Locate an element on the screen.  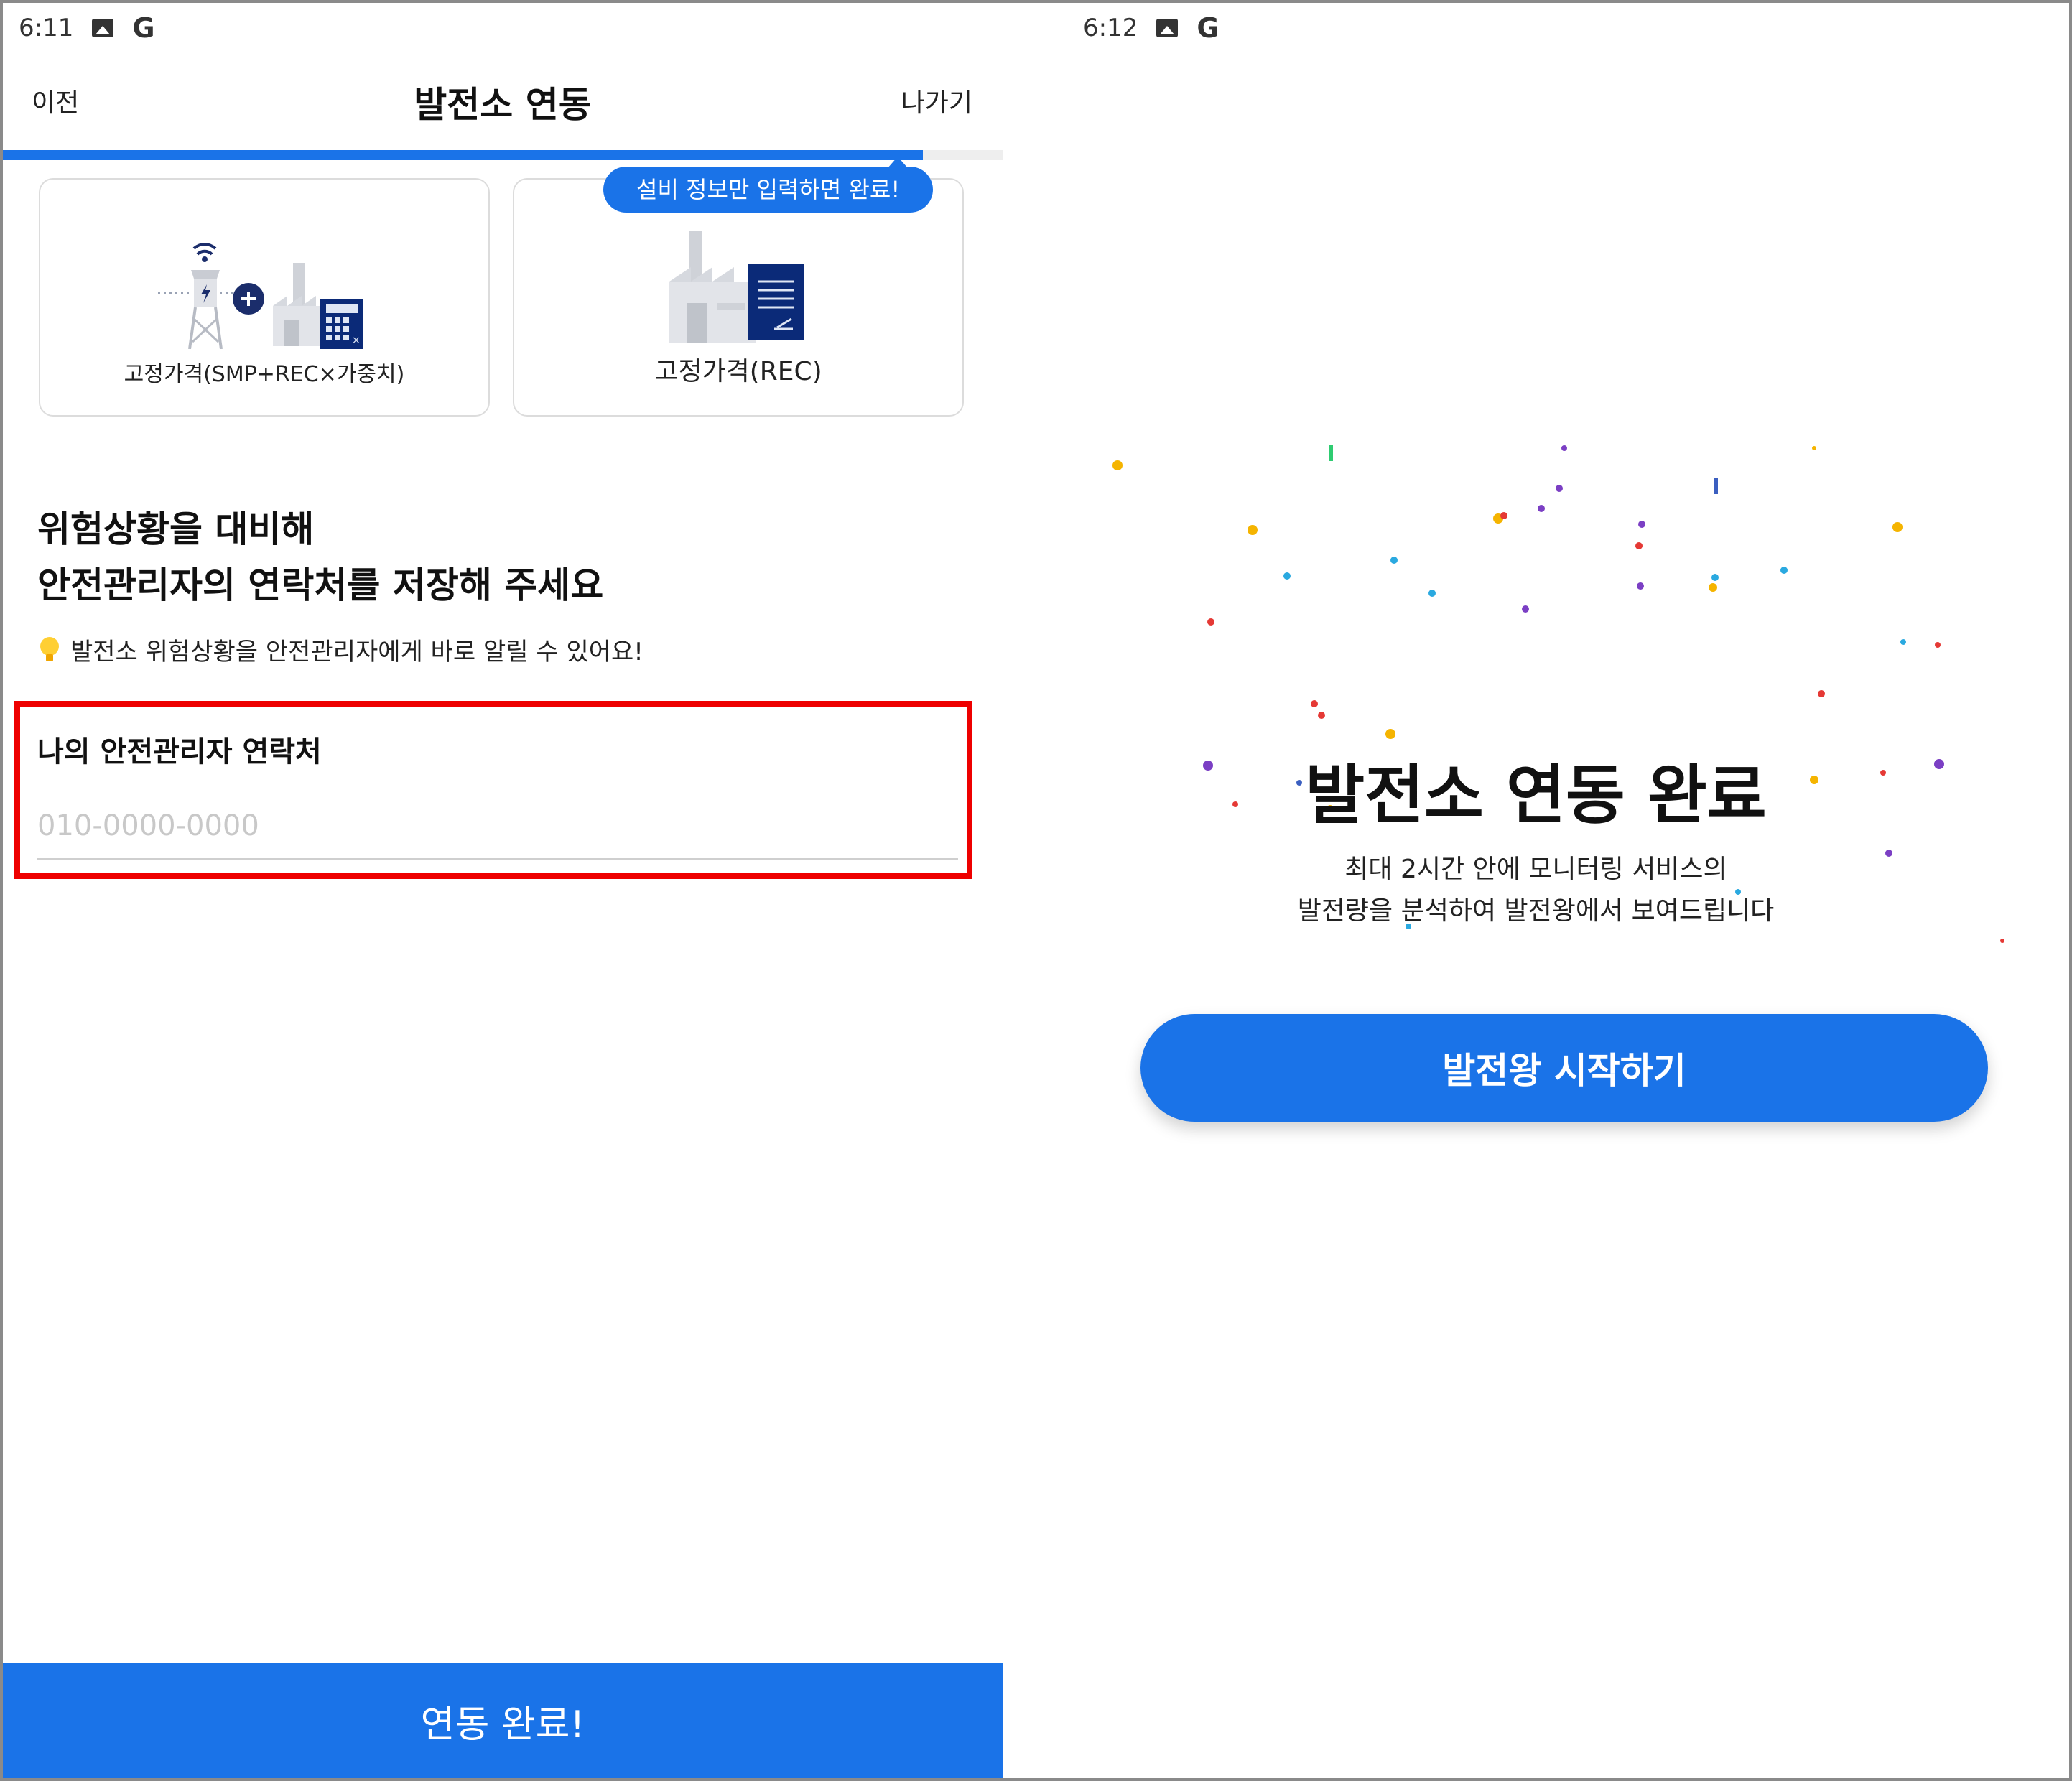
headline-line: 안전관리자의 연락처를 저장해 주세요 is located at coordinates (321, 585).